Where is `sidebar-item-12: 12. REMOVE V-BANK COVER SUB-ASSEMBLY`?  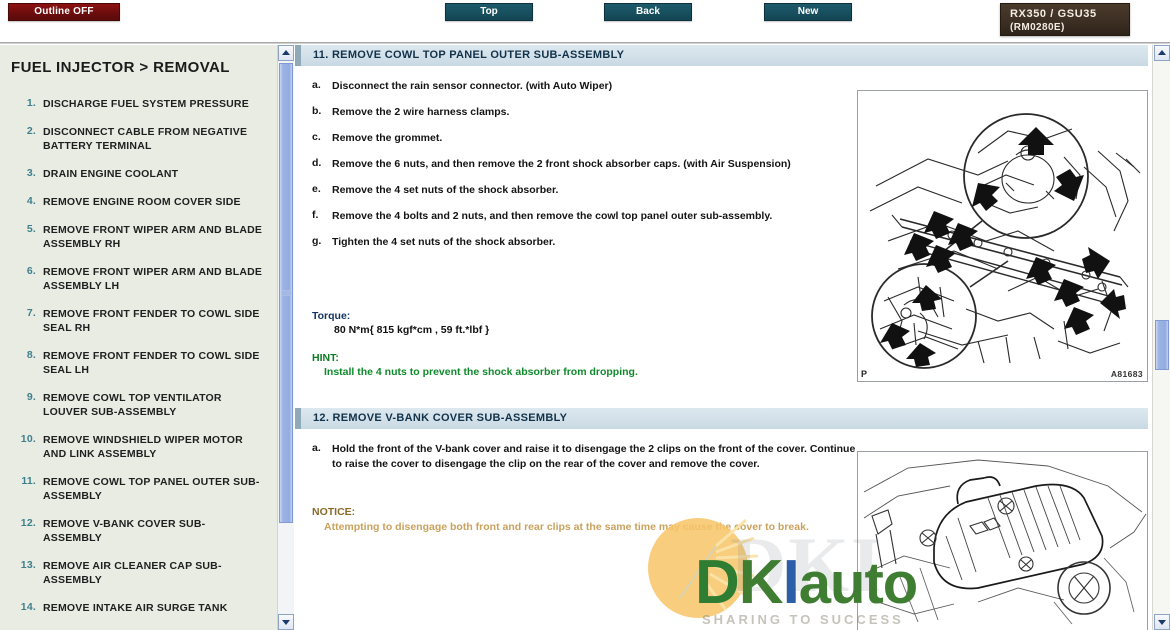
sidebar-item-12: 12. REMOVE V-BANK COVER SUB-ASSEMBLY is located at coordinates (138, 531).